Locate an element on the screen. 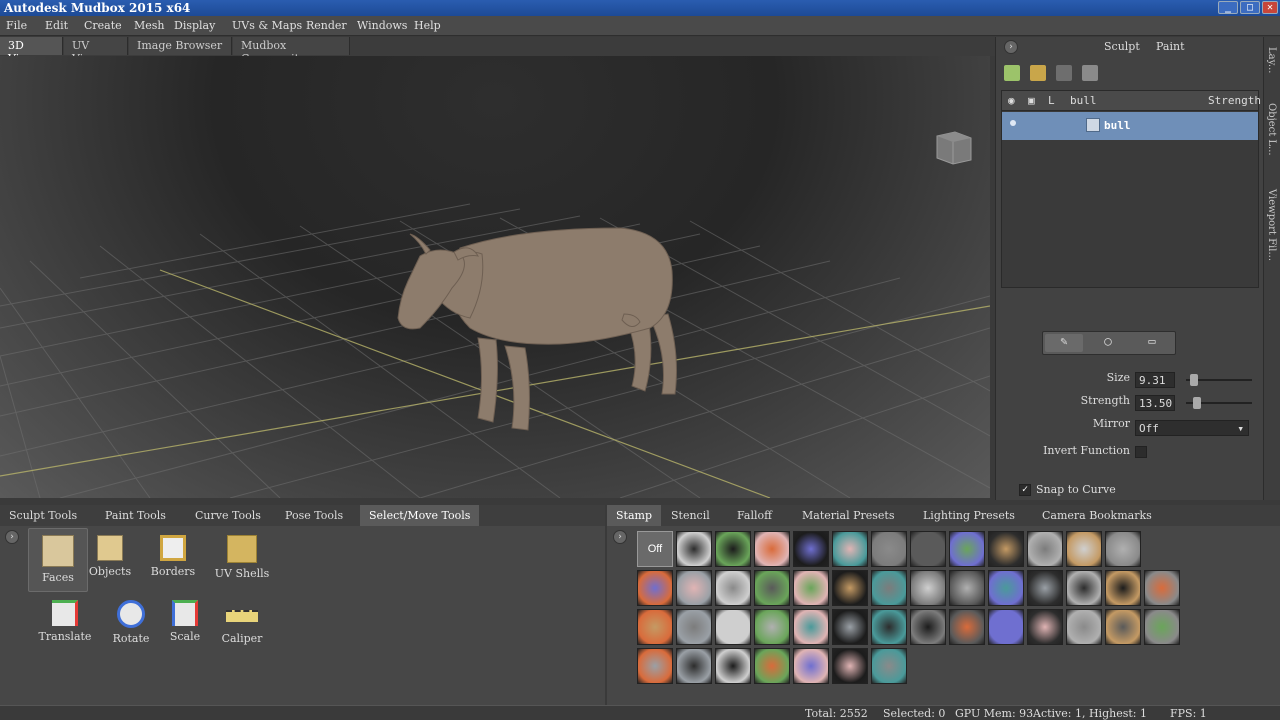 This screenshot has height=720, width=1280. tab-falloff: Falloff is located at coordinates (754, 515).